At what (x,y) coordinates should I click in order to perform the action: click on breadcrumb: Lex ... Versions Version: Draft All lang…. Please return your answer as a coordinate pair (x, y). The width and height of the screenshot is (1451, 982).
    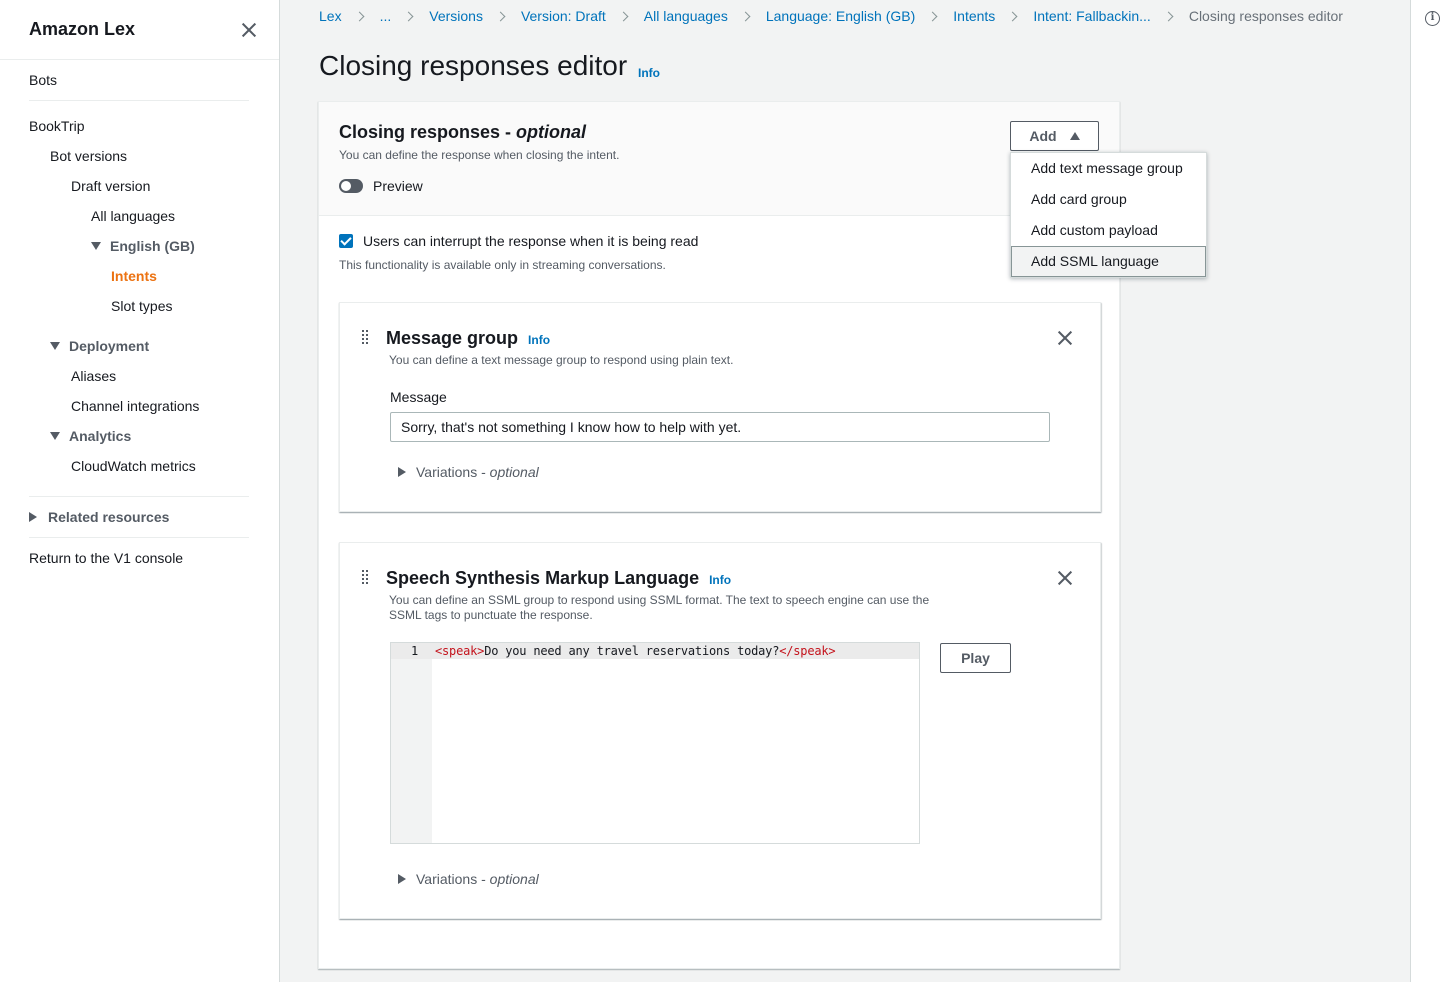
    Looking at the image, I should click on (831, 16).